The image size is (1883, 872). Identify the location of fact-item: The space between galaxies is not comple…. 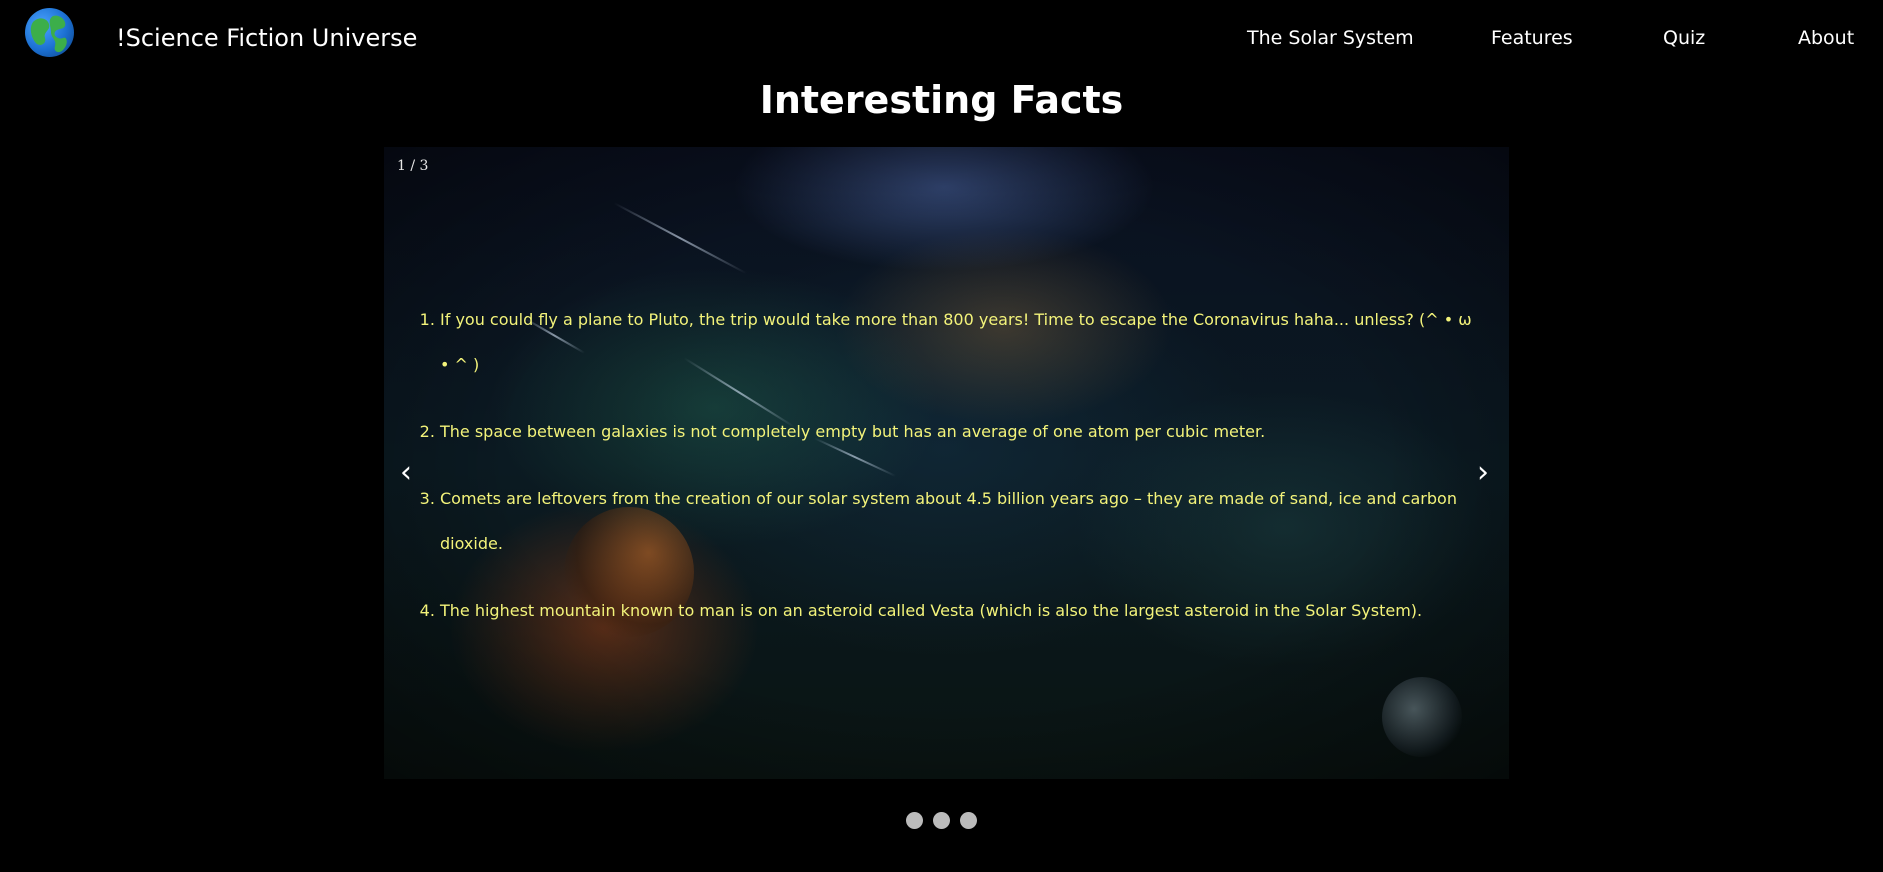
(956, 431).